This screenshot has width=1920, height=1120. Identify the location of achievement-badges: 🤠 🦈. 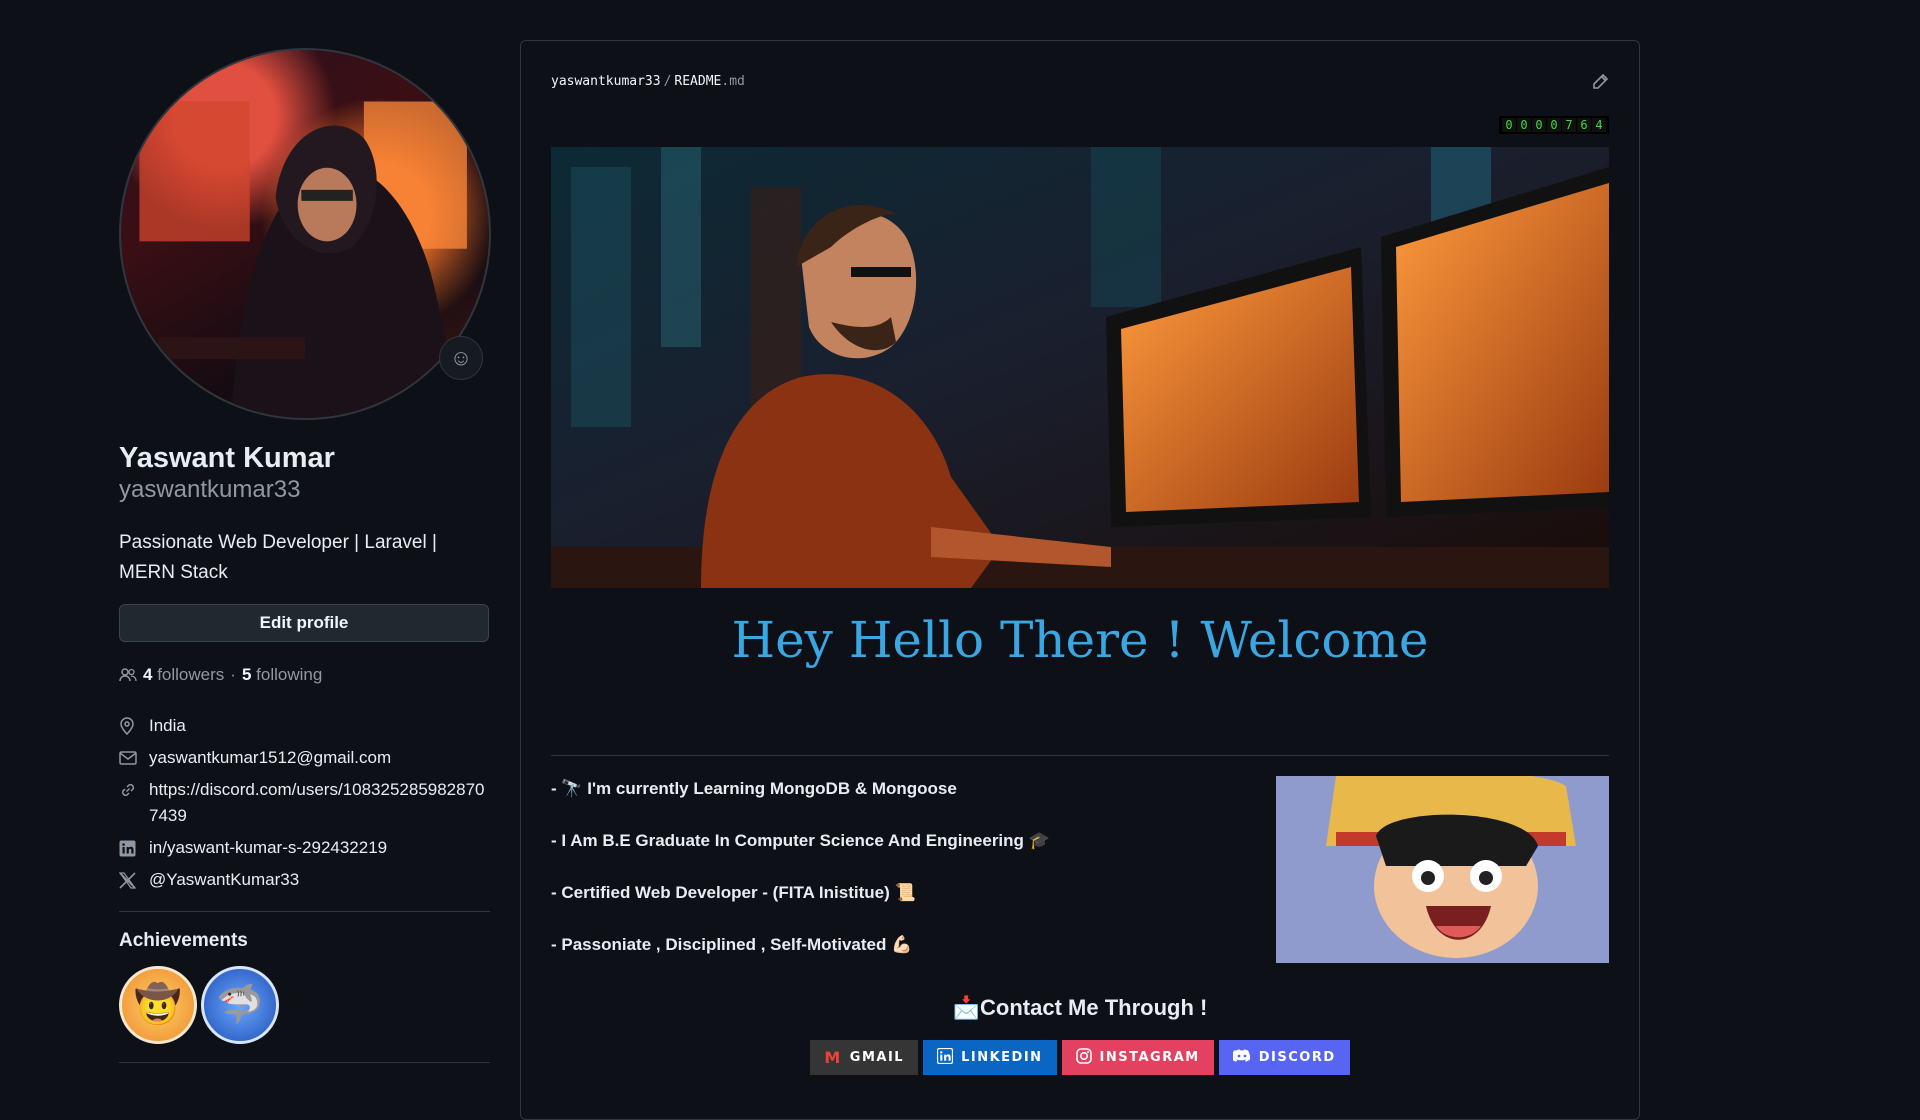
(304, 1005).